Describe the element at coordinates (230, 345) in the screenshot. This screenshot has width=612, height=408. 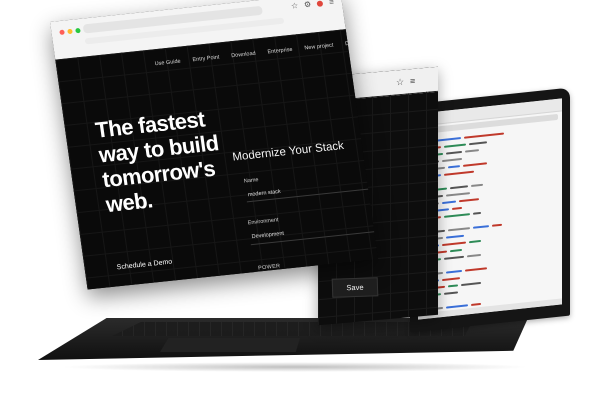
I see `laptop-trackpad` at that location.